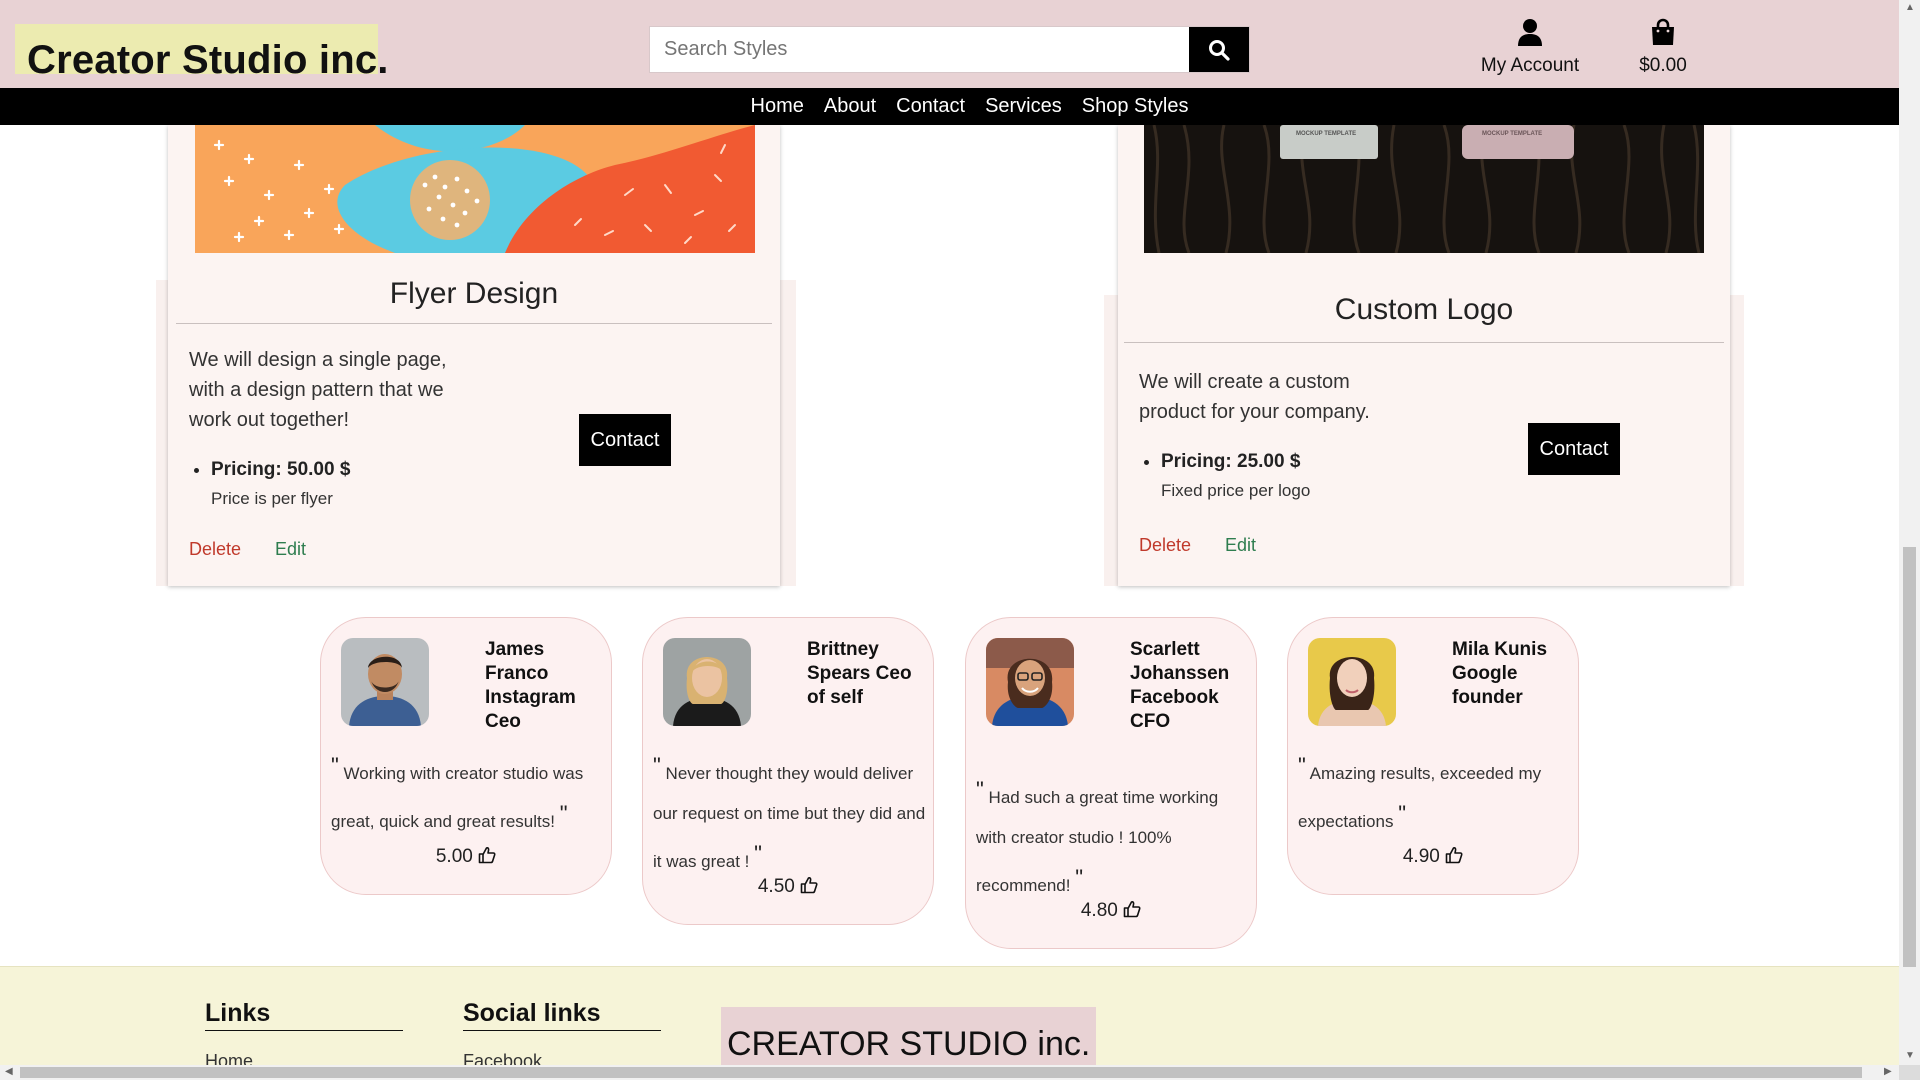 This screenshot has width=1920, height=1080. I want to click on pricing-list: Pricing: 25.00 $ Fixed price per logo, so click(1224, 476).